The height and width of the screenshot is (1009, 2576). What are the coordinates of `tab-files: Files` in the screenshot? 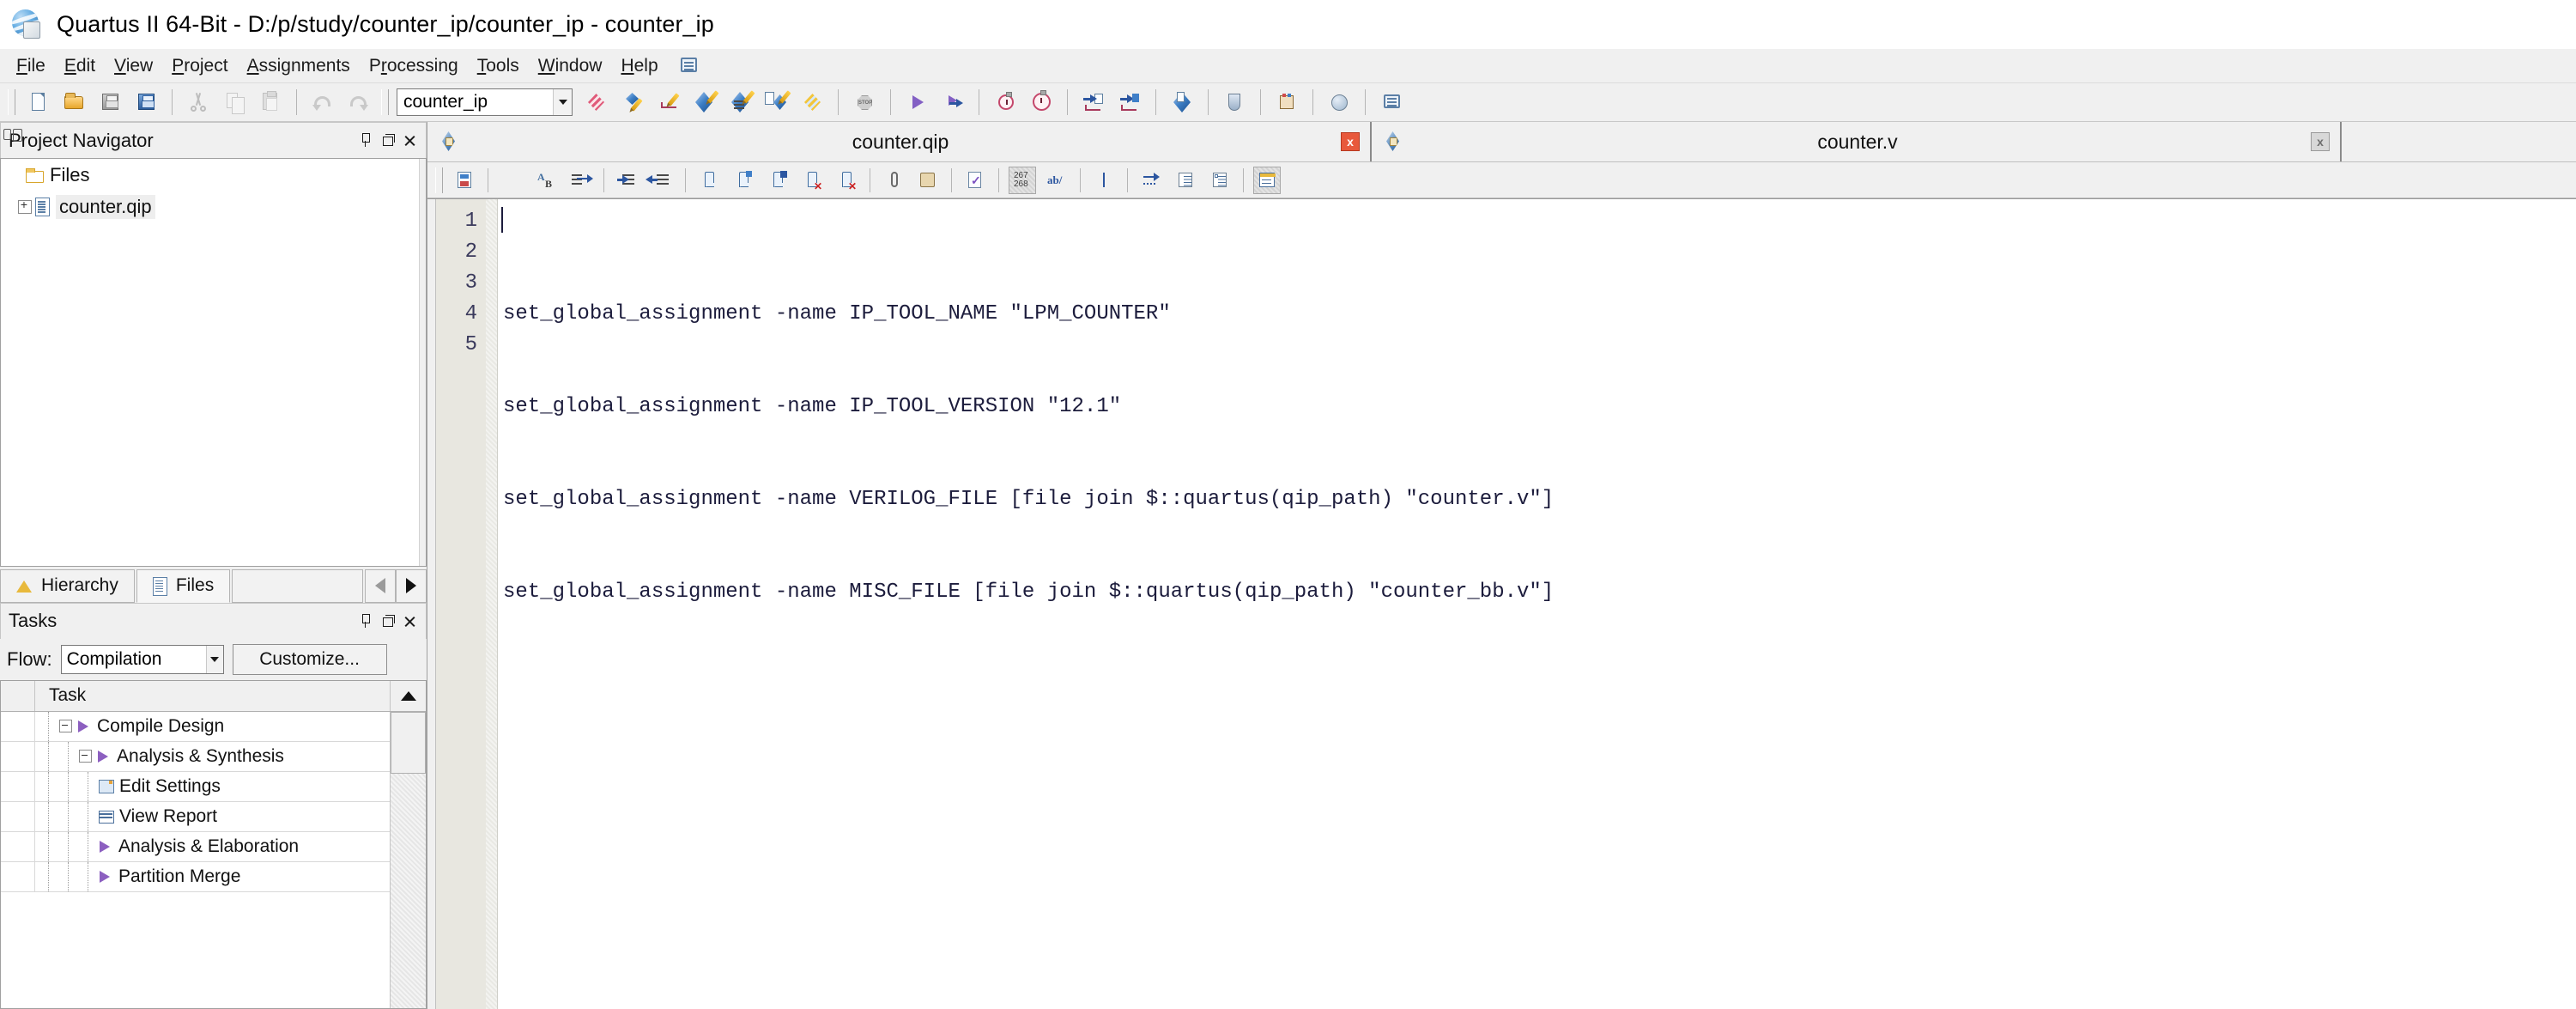 It's located at (183, 585).